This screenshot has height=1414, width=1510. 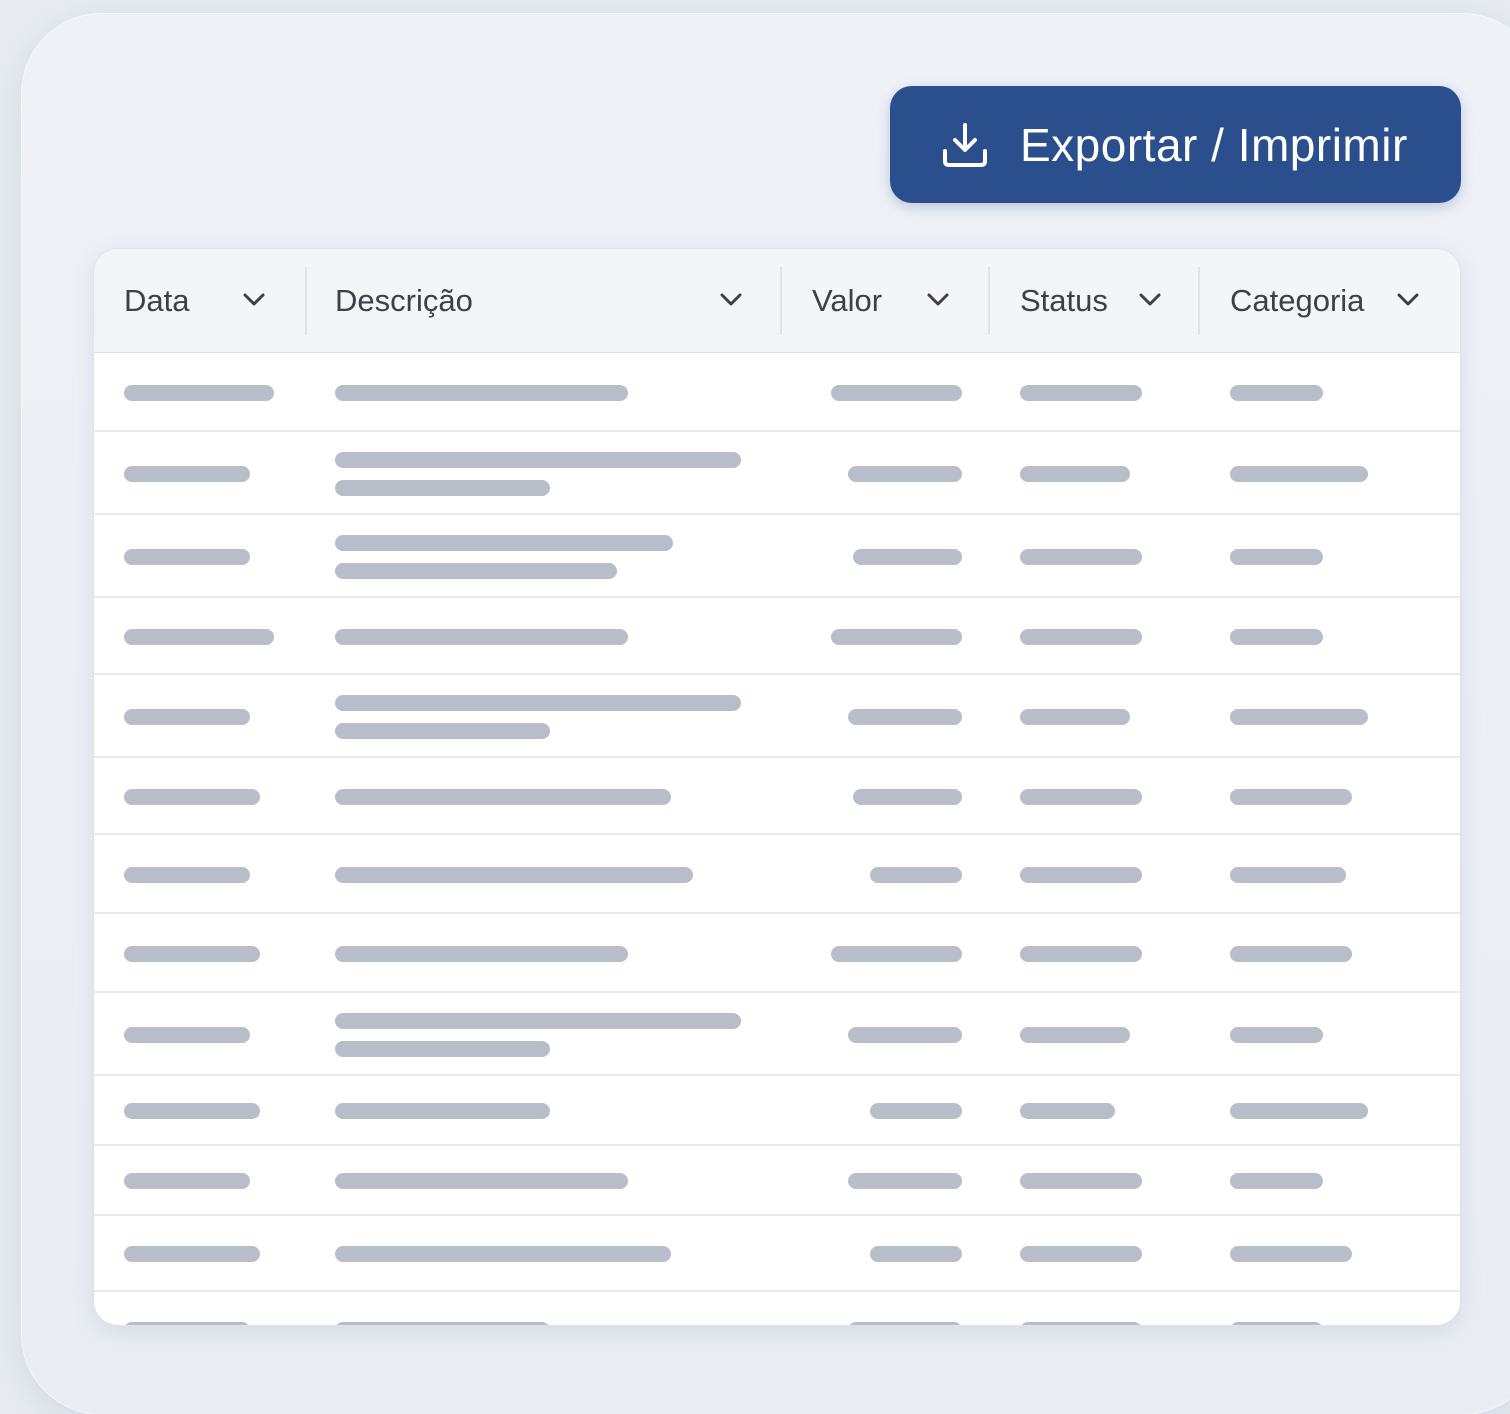 What do you see at coordinates (214, 300) in the screenshot?
I see `column-header-data: Data` at bounding box center [214, 300].